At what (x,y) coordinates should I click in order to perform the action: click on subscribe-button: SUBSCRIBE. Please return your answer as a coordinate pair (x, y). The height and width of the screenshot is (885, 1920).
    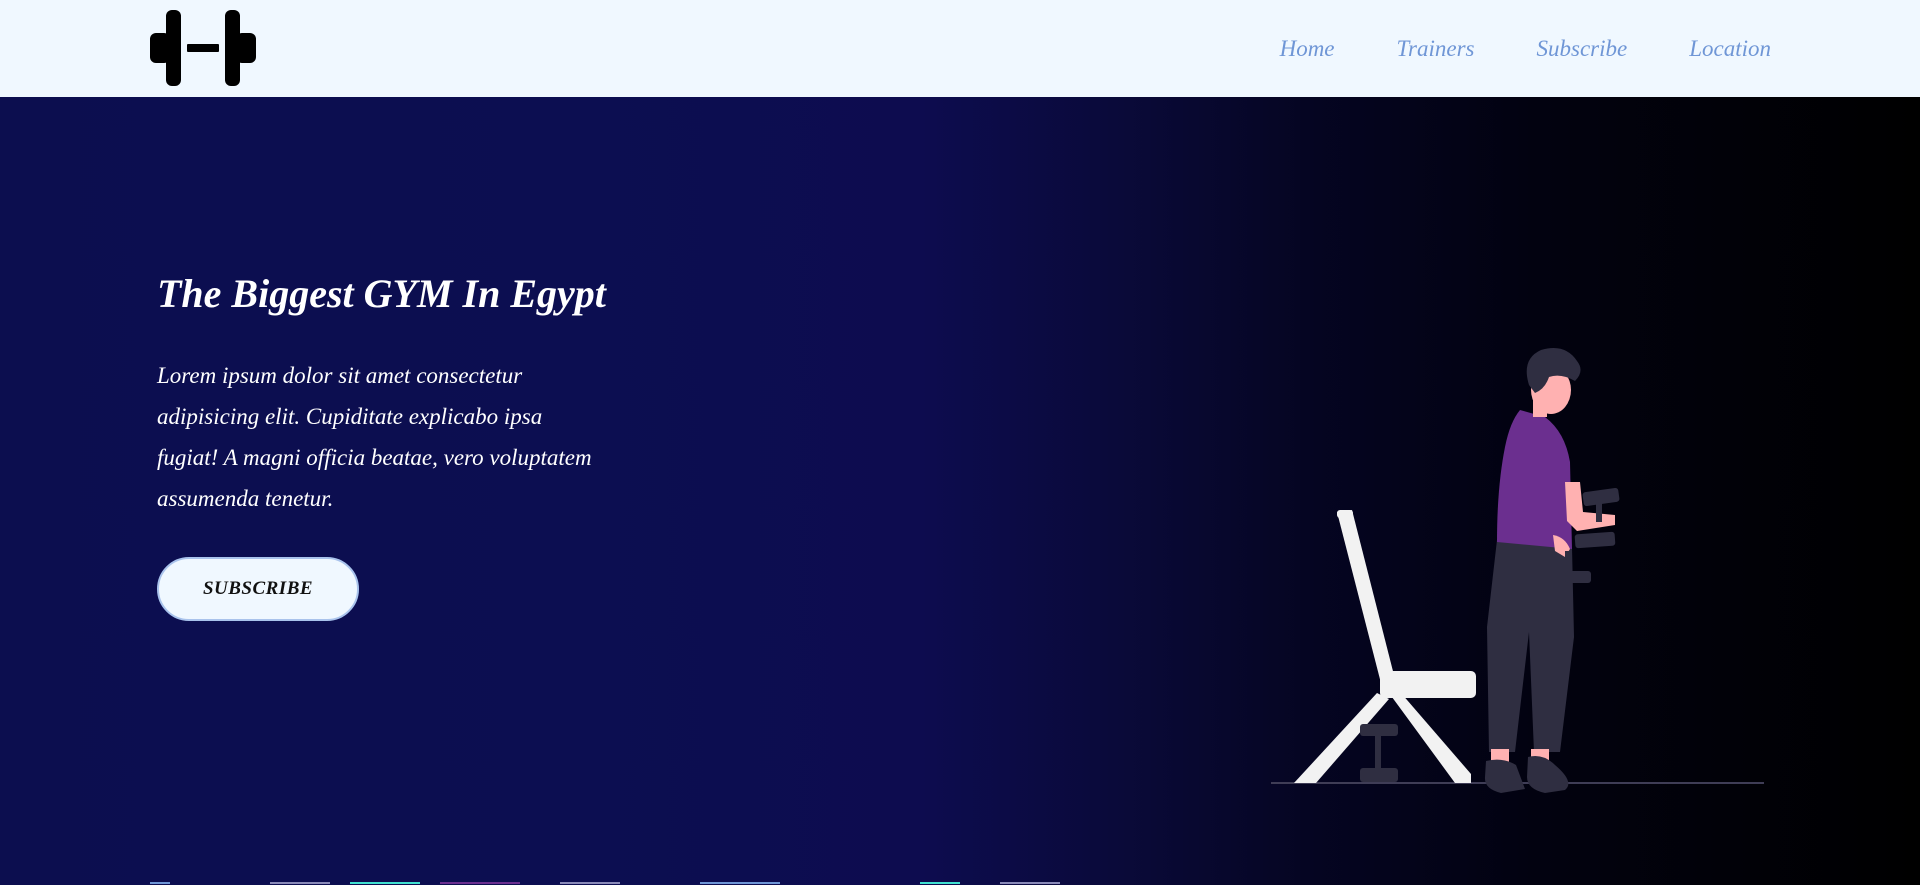
    Looking at the image, I should click on (258, 589).